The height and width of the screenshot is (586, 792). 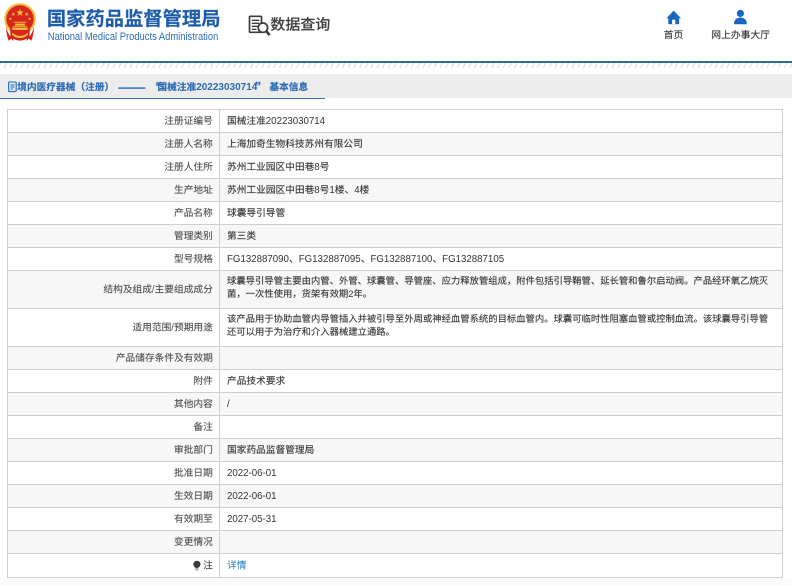 I want to click on svg-text: 4, so click(x=357, y=190).